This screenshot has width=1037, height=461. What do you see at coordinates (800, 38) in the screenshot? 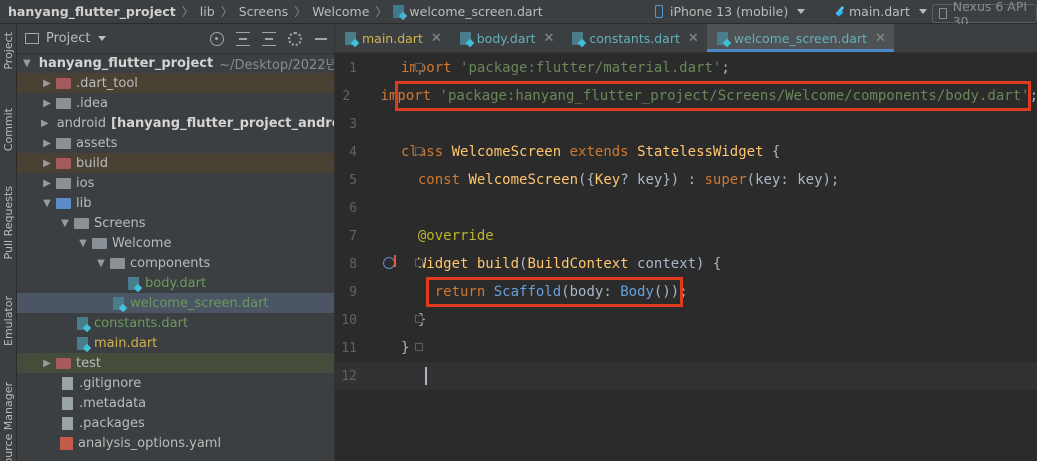
I see `tab-welcome-screen-dart: welcome_screen.dart ✕` at bounding box center [800, 38].